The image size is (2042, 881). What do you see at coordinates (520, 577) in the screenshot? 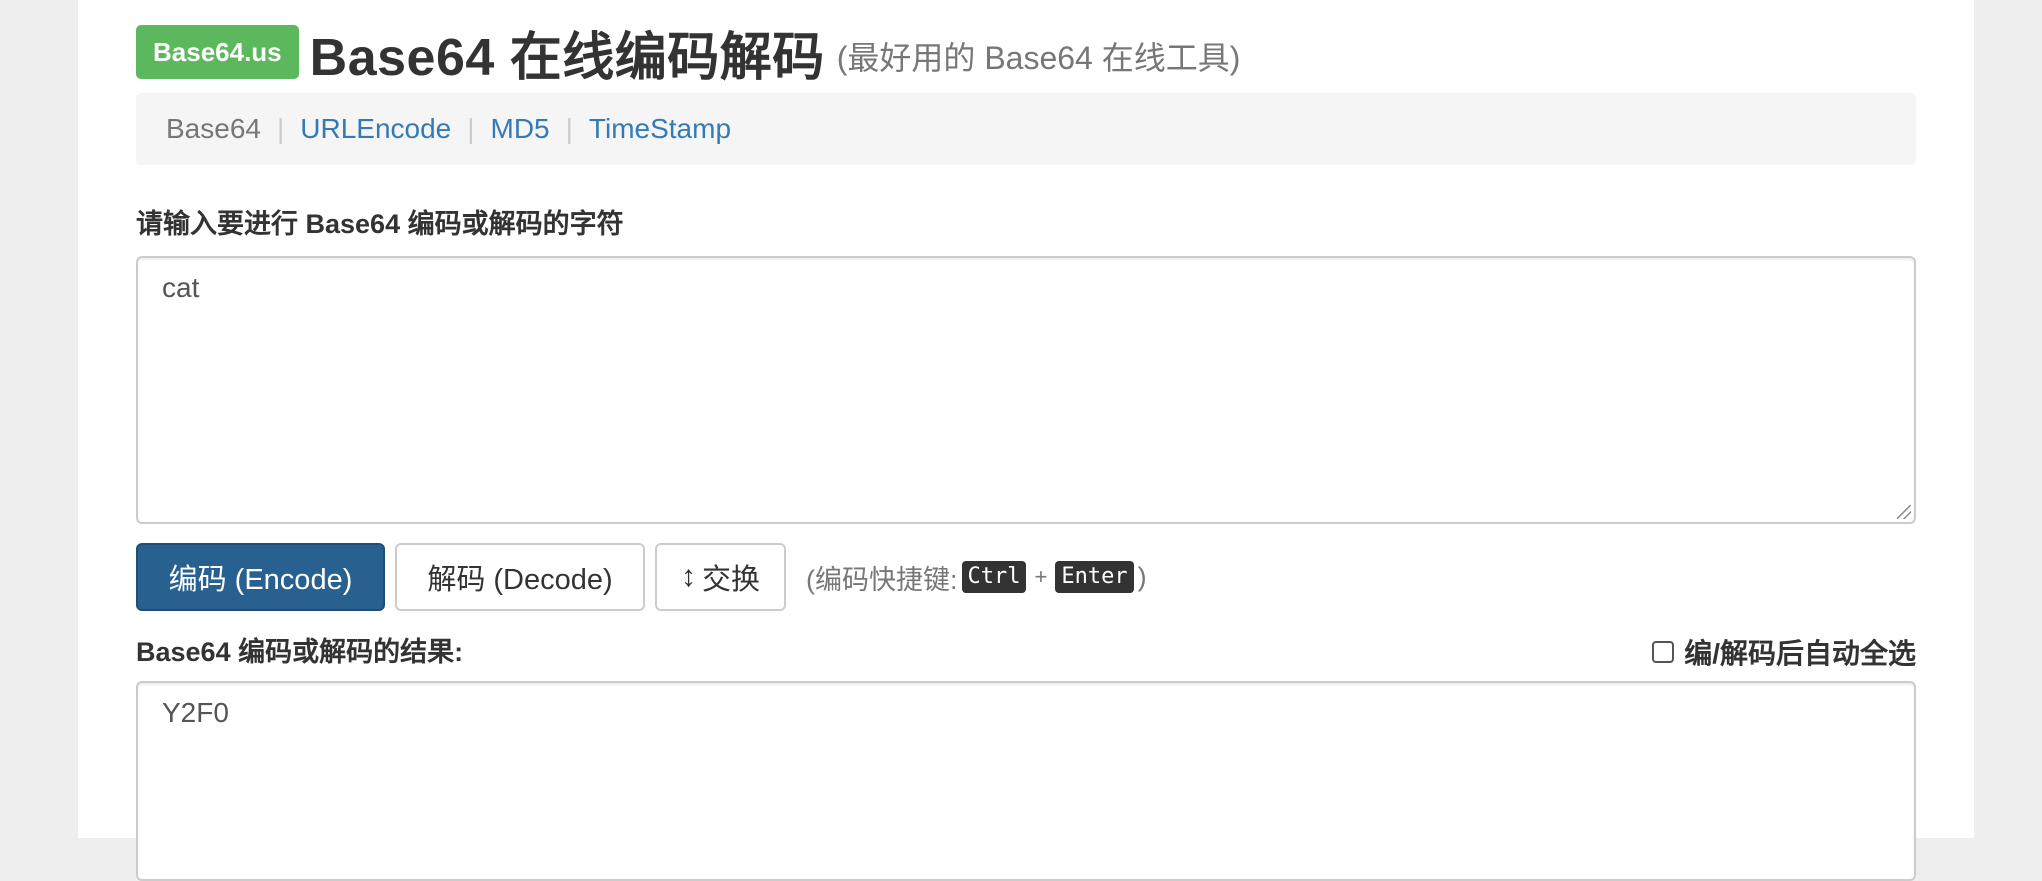
I see `decode-button: 解码 (Decode)` at bounding box center [520, 577].